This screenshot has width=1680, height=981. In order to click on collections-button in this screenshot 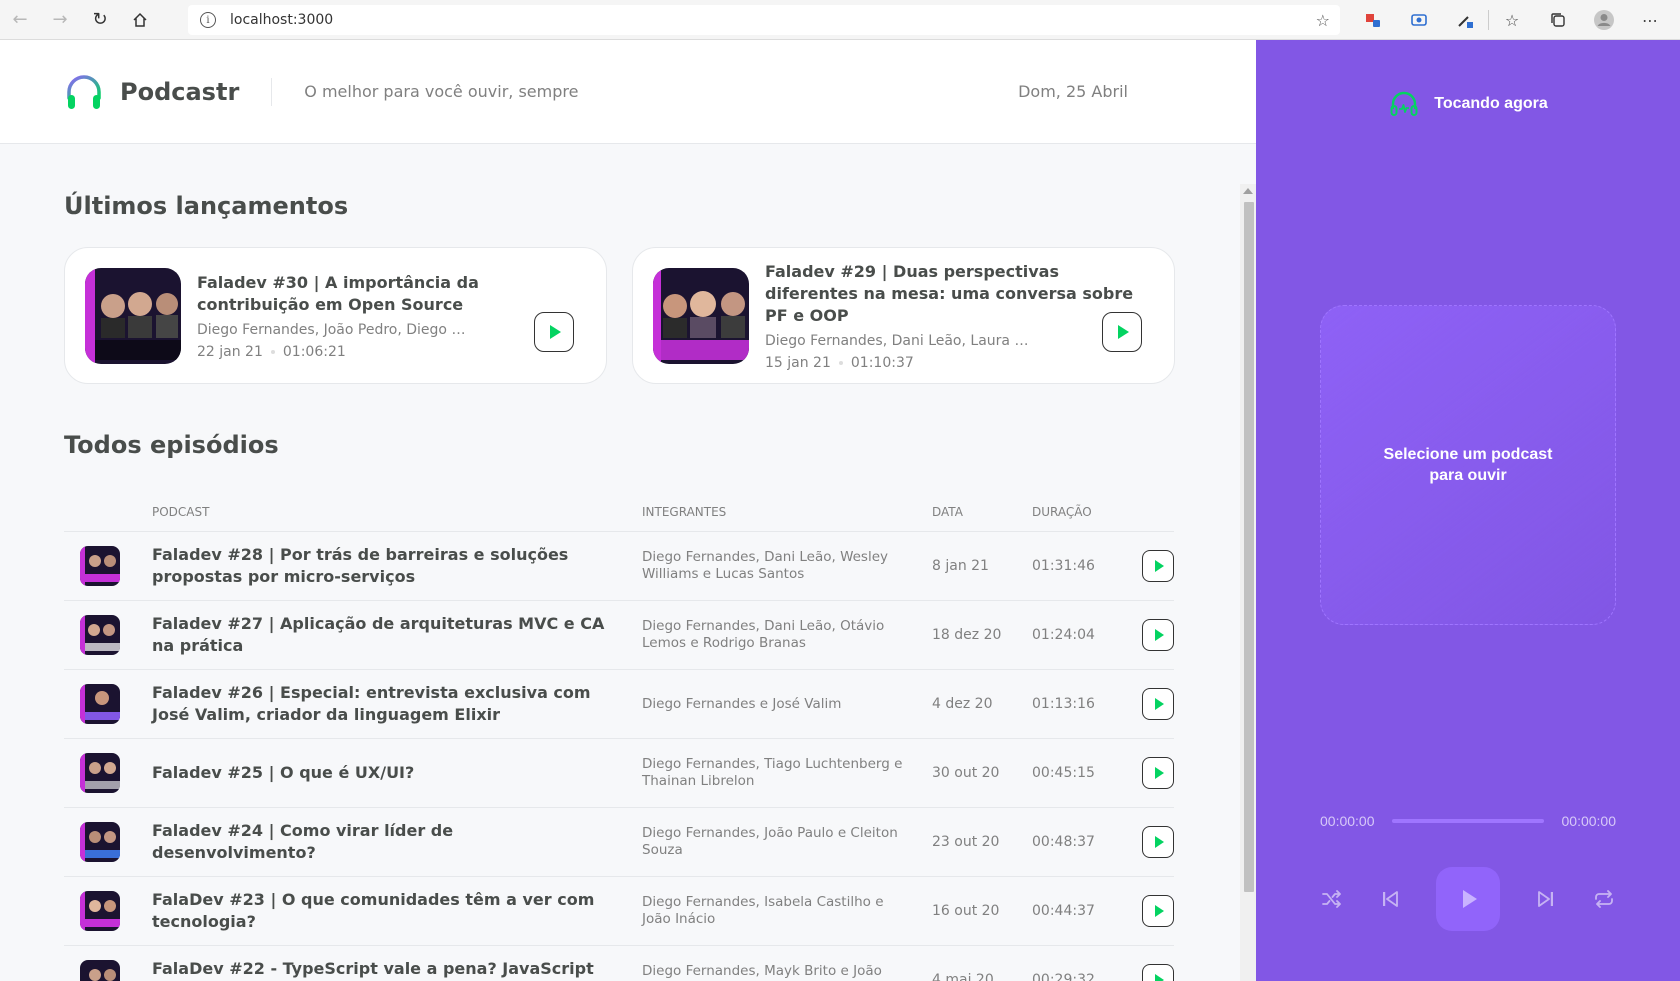, I will do `click(1558, 20)`.